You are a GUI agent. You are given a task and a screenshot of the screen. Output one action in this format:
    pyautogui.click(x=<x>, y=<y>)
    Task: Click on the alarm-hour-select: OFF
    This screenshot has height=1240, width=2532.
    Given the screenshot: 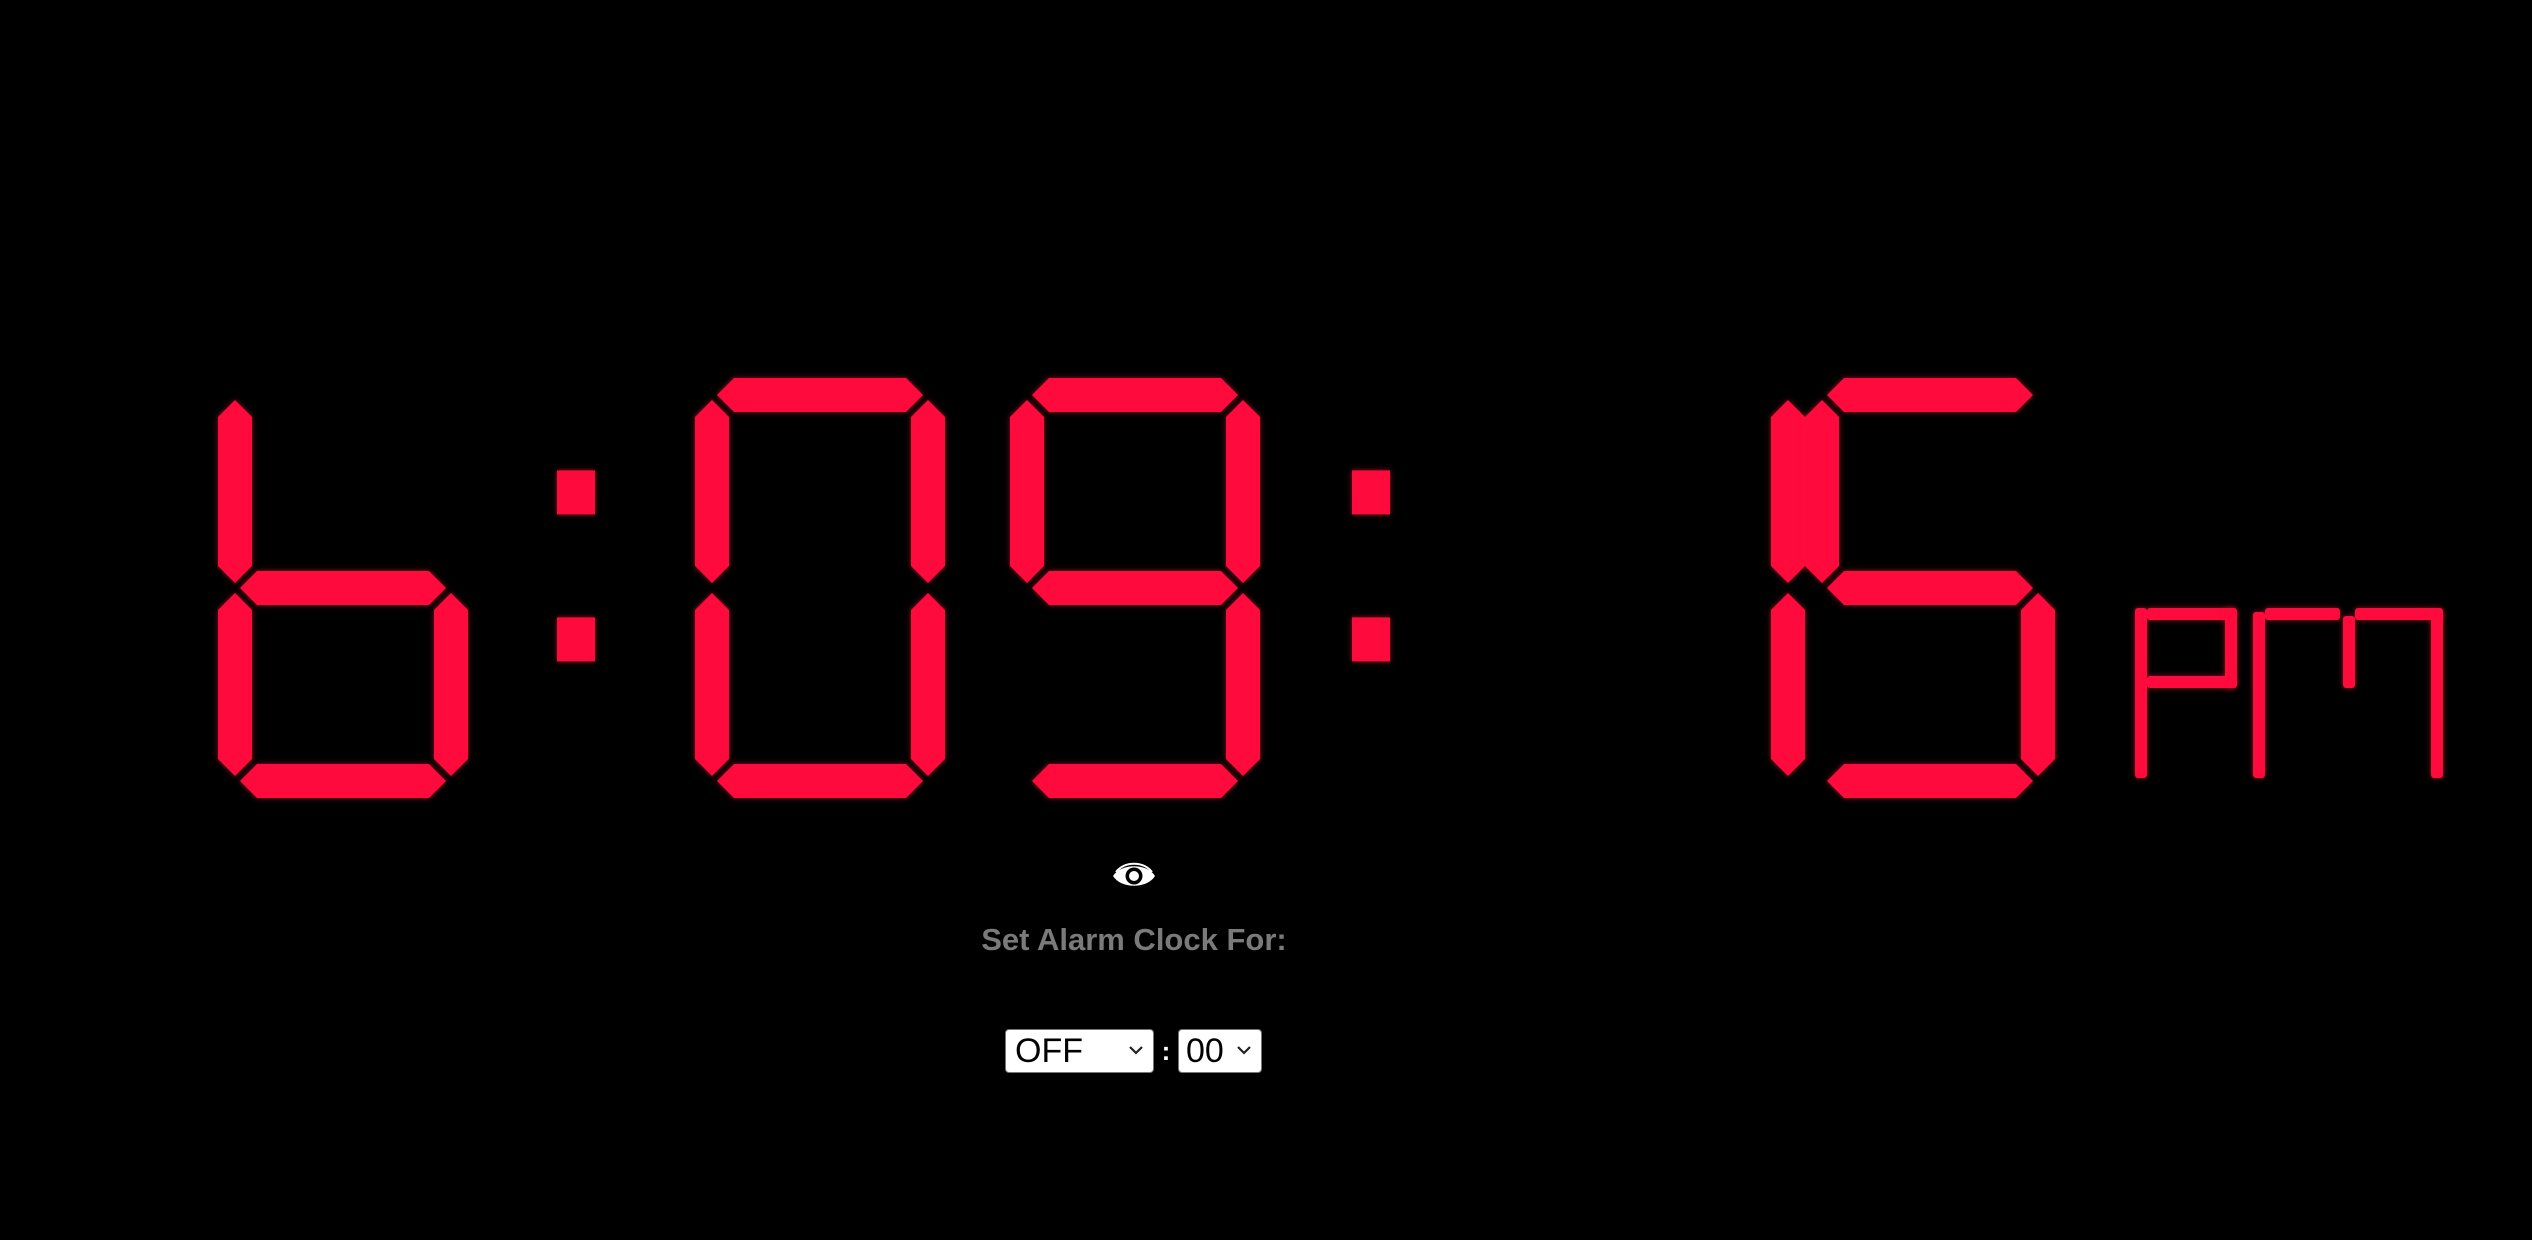 What is the action you would take?
    pyautogui.click(x=1079, y=1051)
    